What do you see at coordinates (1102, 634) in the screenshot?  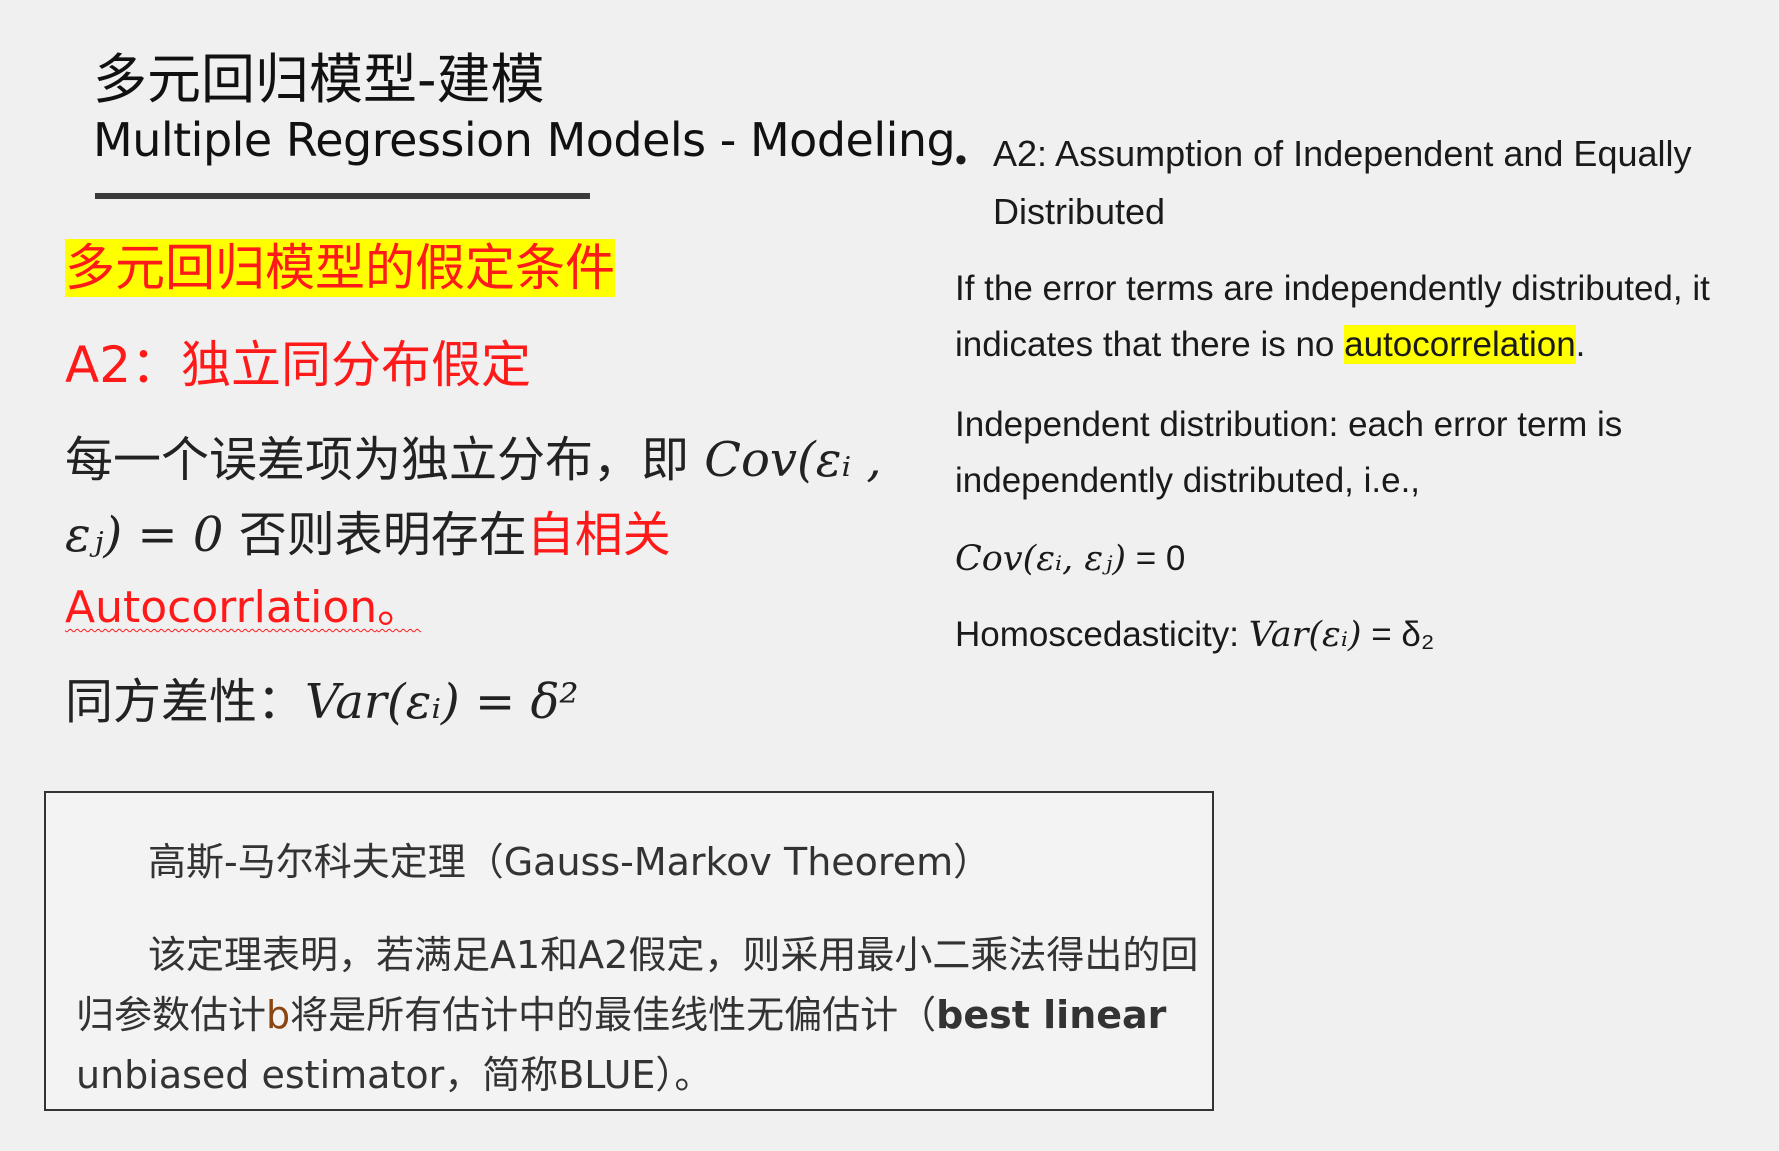 I see `homoscedasticity-en-label: Homoscedasticity:` at bounding box center [1102, 634].